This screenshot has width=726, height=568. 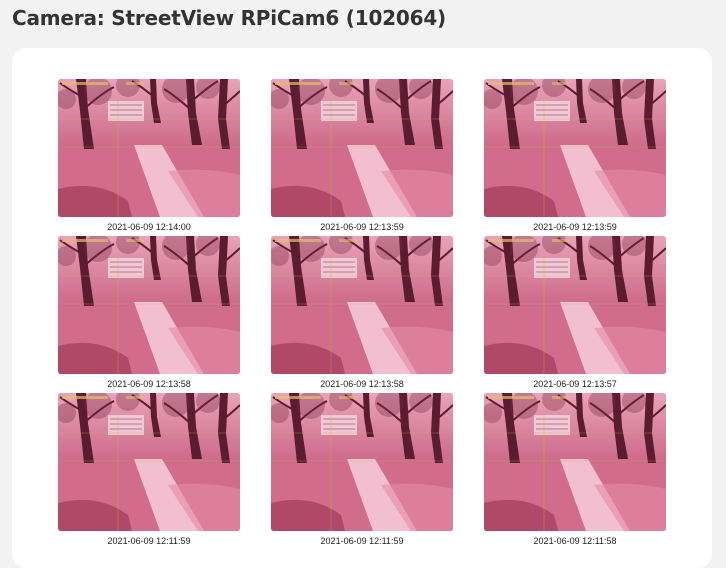 I want to click on snapshot-timestamp: 2021-06-09 12:13:57, so click(x=575, y=384).